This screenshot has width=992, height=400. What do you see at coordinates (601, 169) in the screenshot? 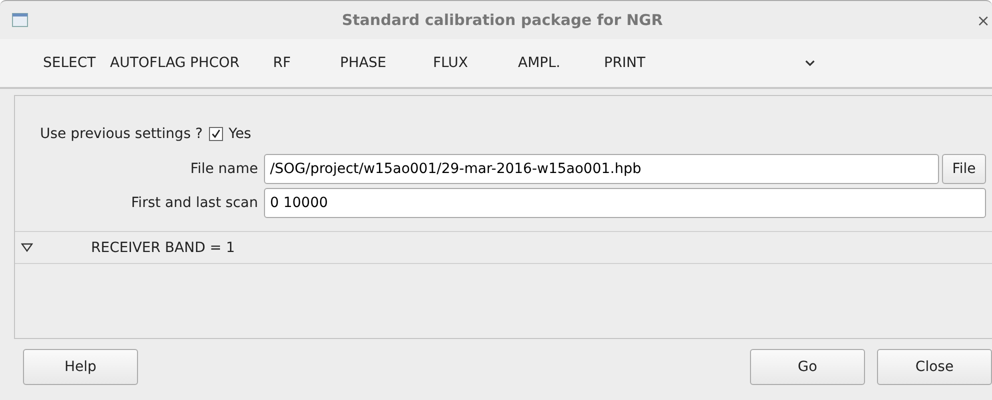
I see `text-field: /SOG/project/w15ao001/29-mar-2016-w15ao001.hpb` at bounding box center [601, 169].